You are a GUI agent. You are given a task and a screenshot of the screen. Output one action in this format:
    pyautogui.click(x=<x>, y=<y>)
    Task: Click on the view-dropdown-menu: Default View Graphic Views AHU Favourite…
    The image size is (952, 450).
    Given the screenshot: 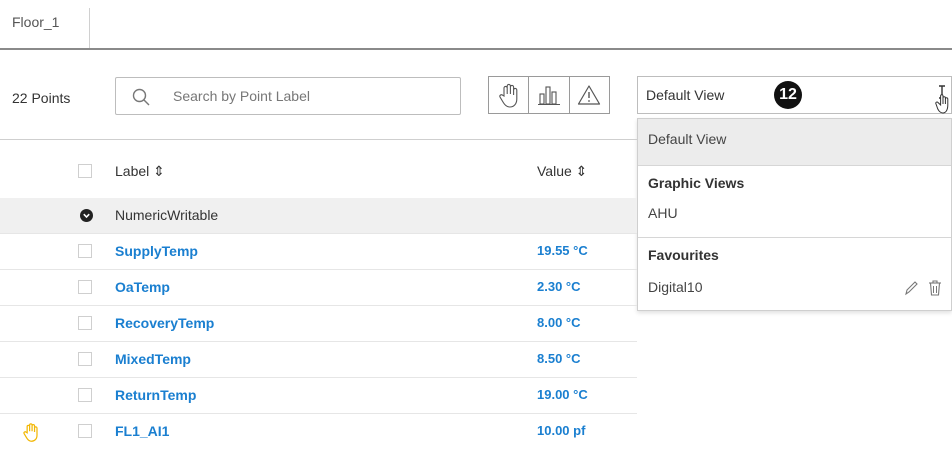 What is the action you would take?
    pyautogui.click(x=794, y=214)
    